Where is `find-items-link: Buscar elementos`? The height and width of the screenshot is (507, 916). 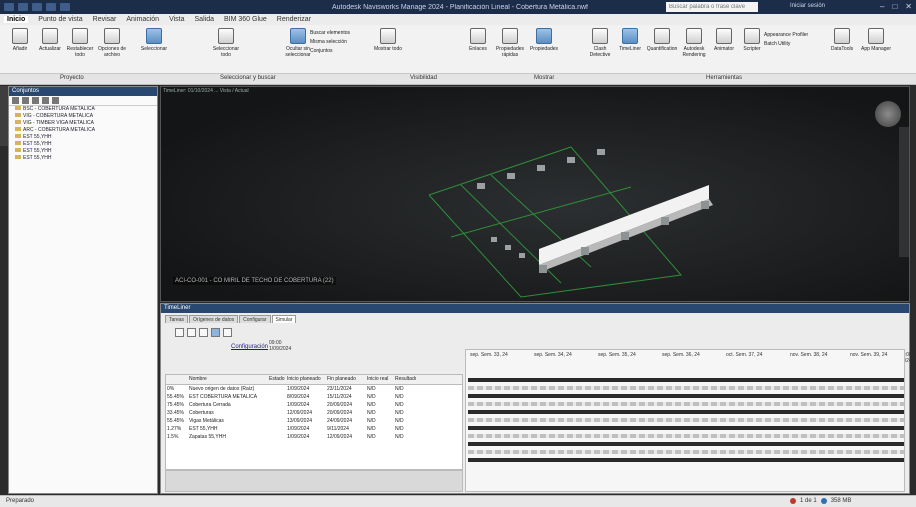 find-items-link: Buscar elementos is located at coordinates (330, 33).